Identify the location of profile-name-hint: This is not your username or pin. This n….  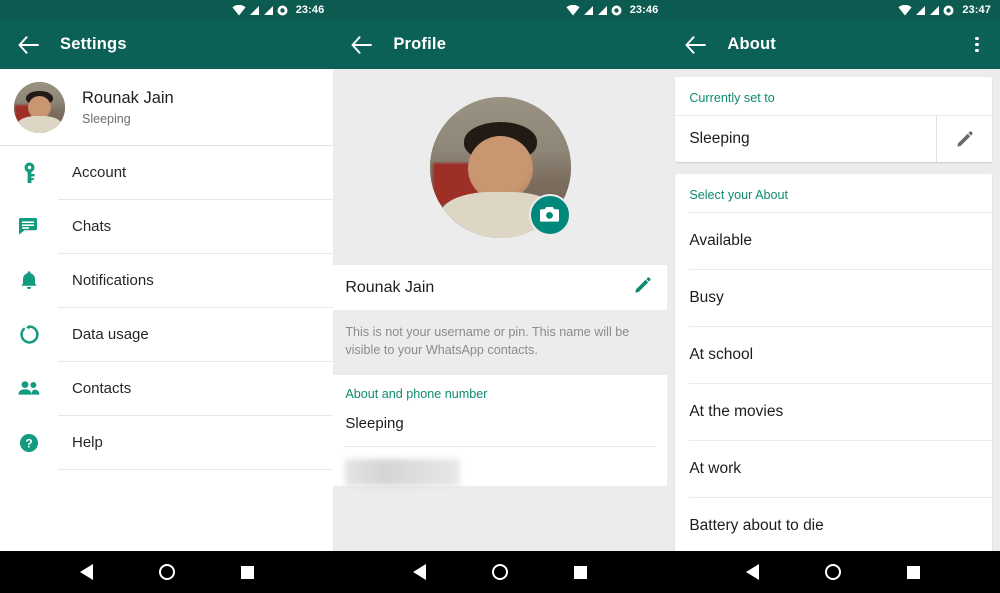
(500, 342).